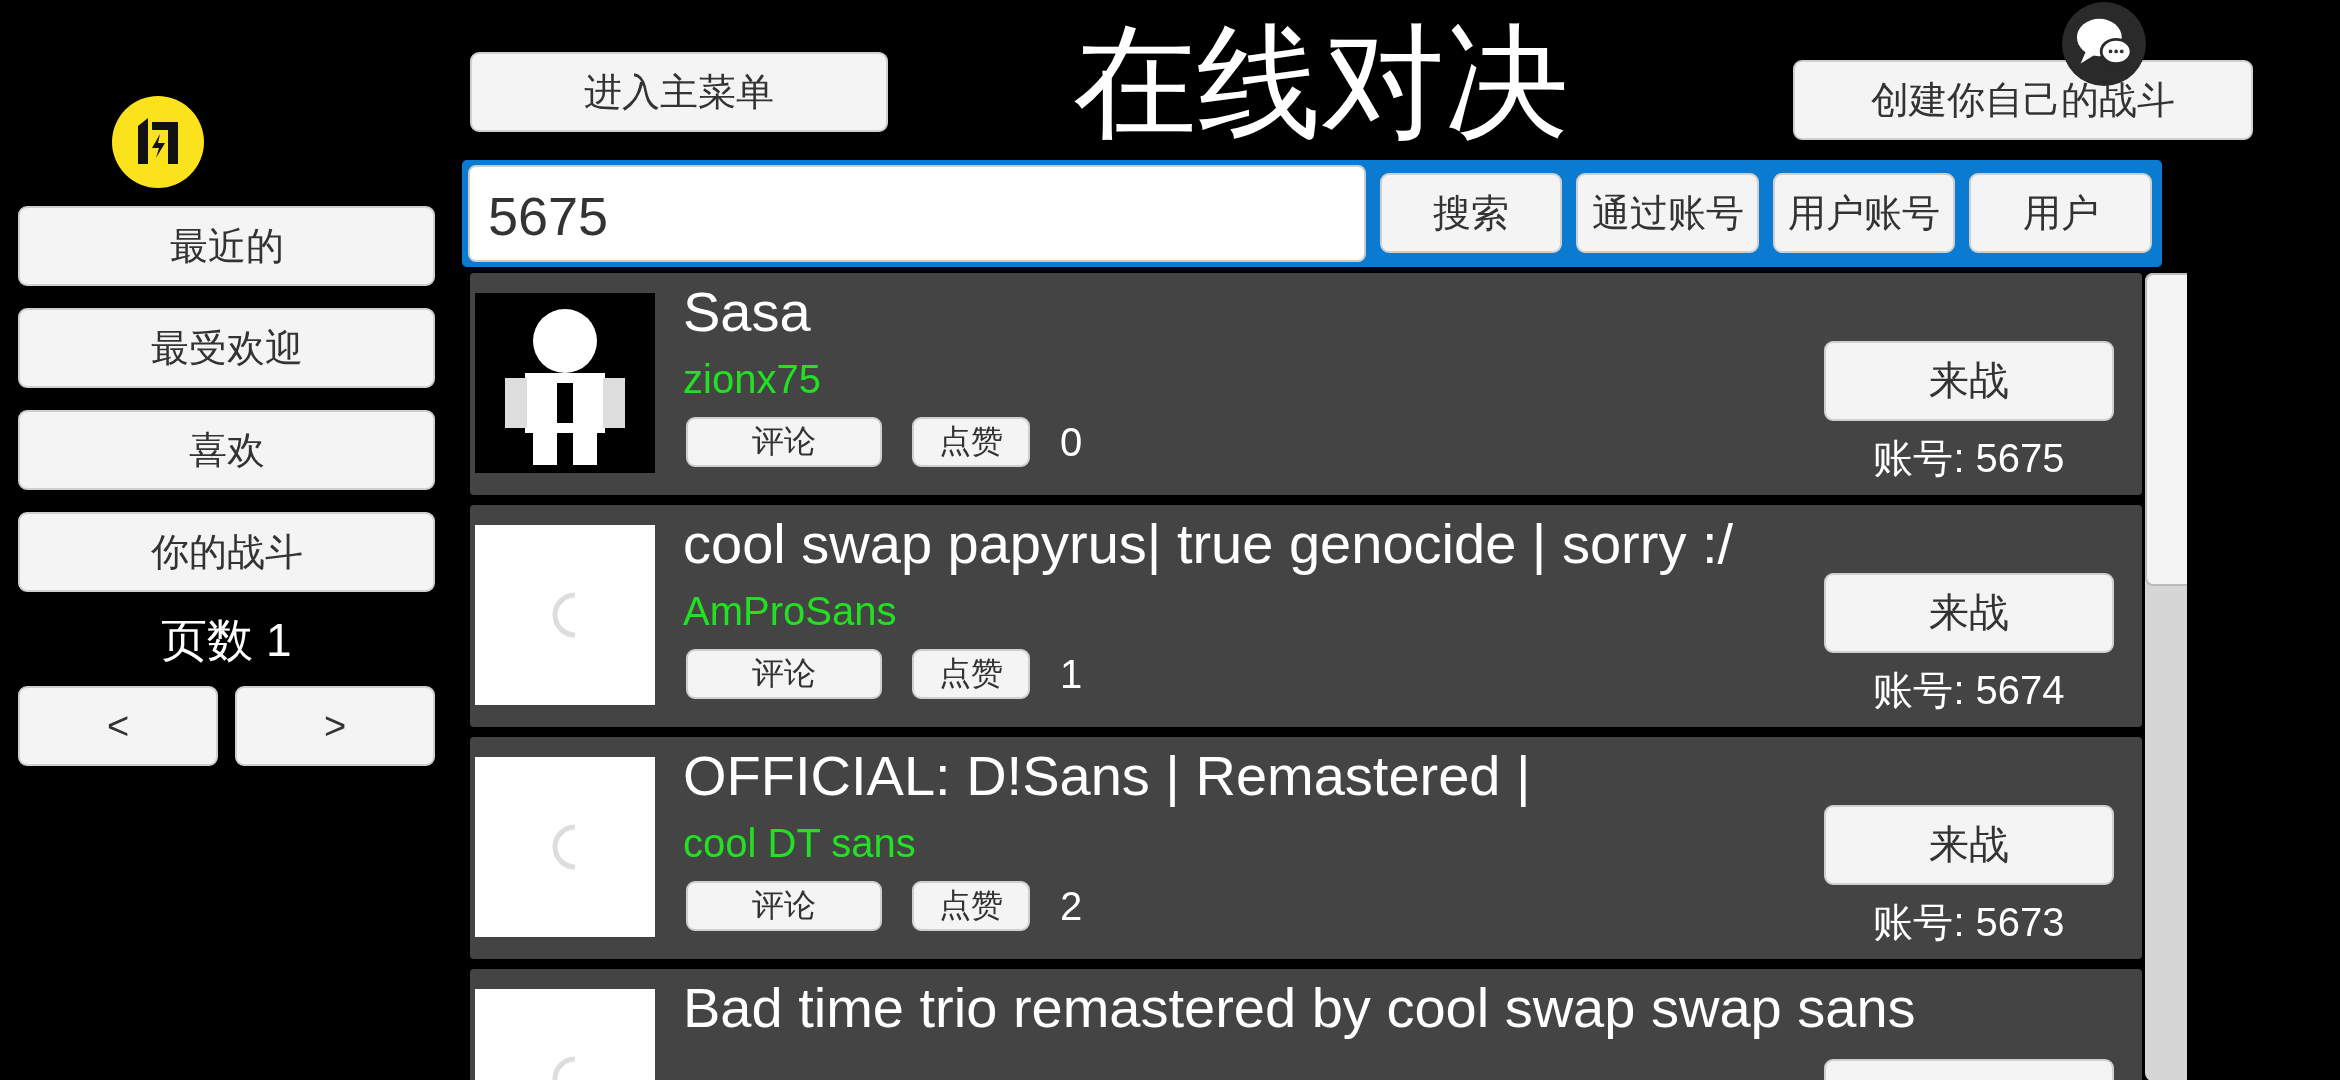  I want to click on battle-id: 账号: 5674, so click(1969, 690).